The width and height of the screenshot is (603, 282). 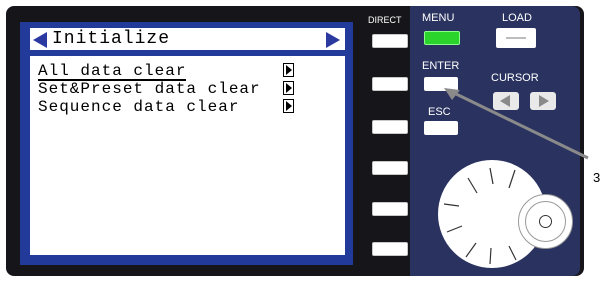 What do you see at coordinates (112, 72) in the screenshot?
I see `menu-item-all-data-clear: All data clear` at bounding box center [112, 72].